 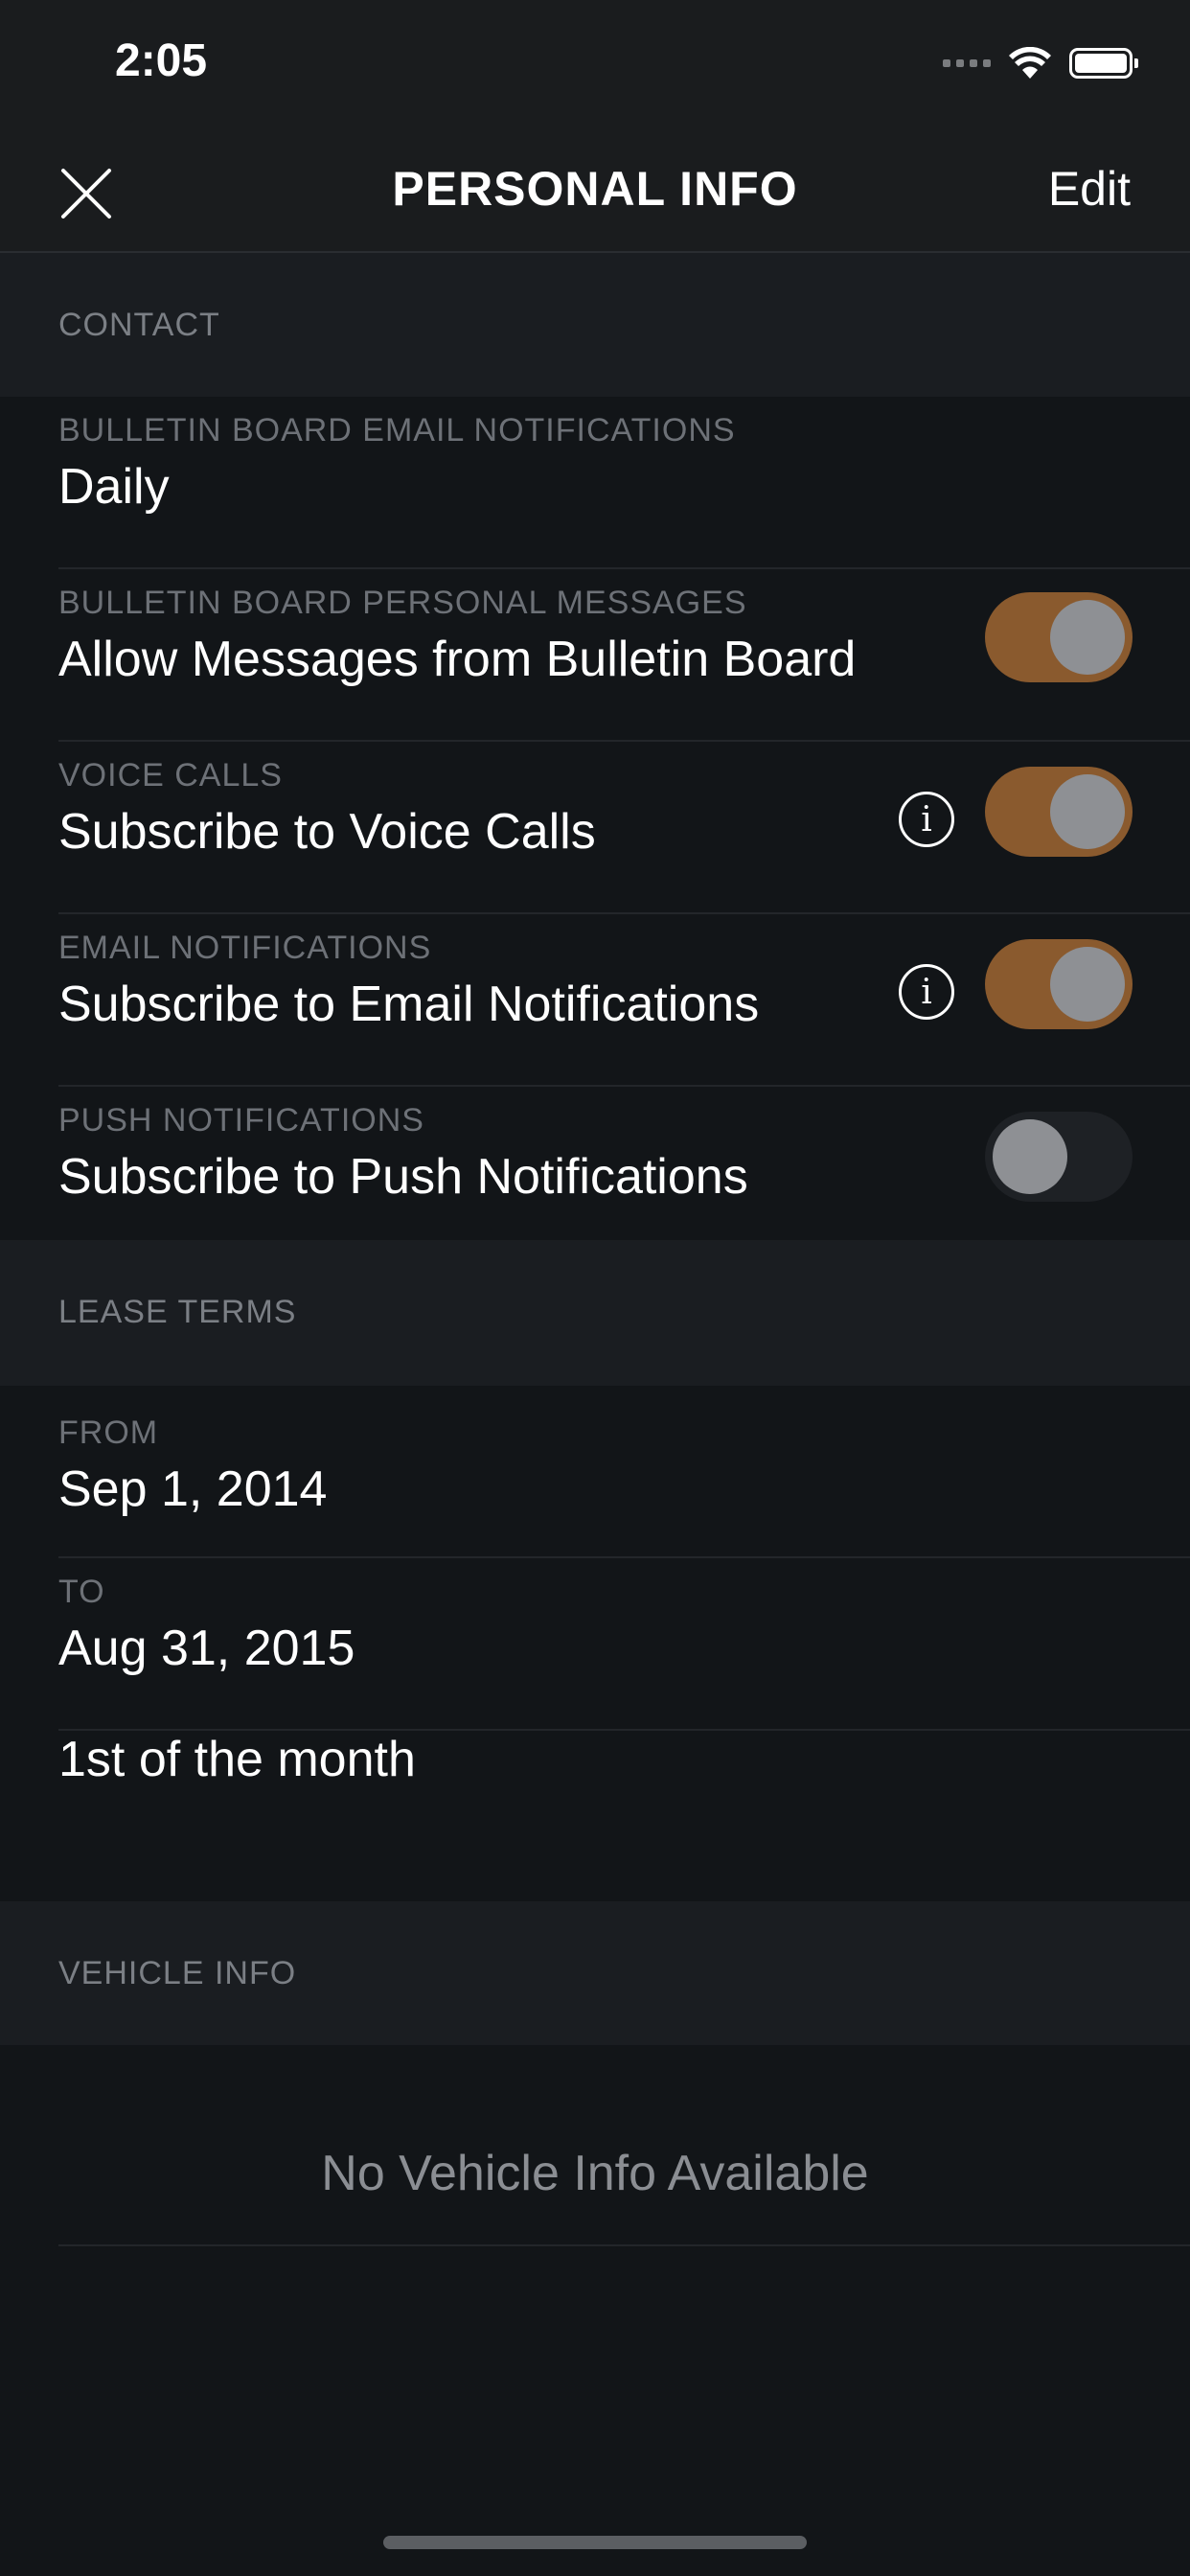 I want to click on row-lease-to: TO Aug 31, 2015, so click(x=595, y=1644).